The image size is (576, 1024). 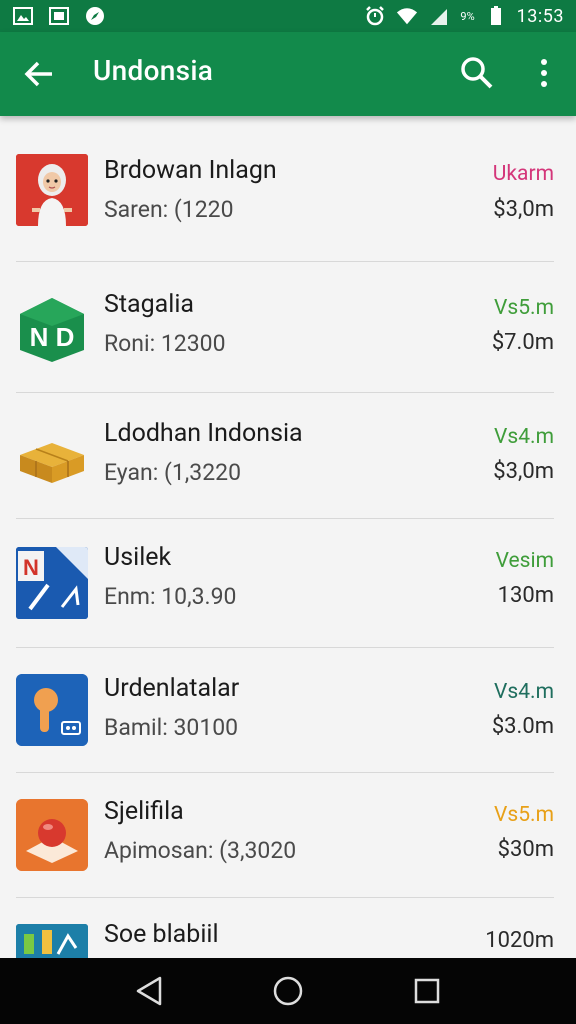 What do you see at coordinates (165, 343) in the screenshot?
I see `item-subtitle: Roni: 12300` at bounding box center [165, 343].